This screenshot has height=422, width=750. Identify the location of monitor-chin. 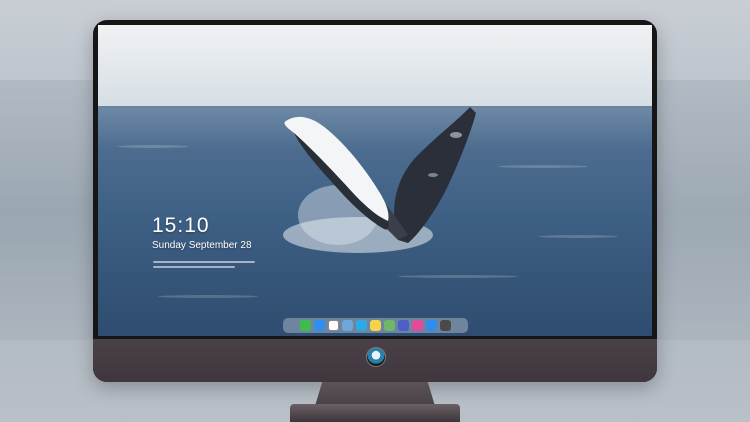
(375, 360).